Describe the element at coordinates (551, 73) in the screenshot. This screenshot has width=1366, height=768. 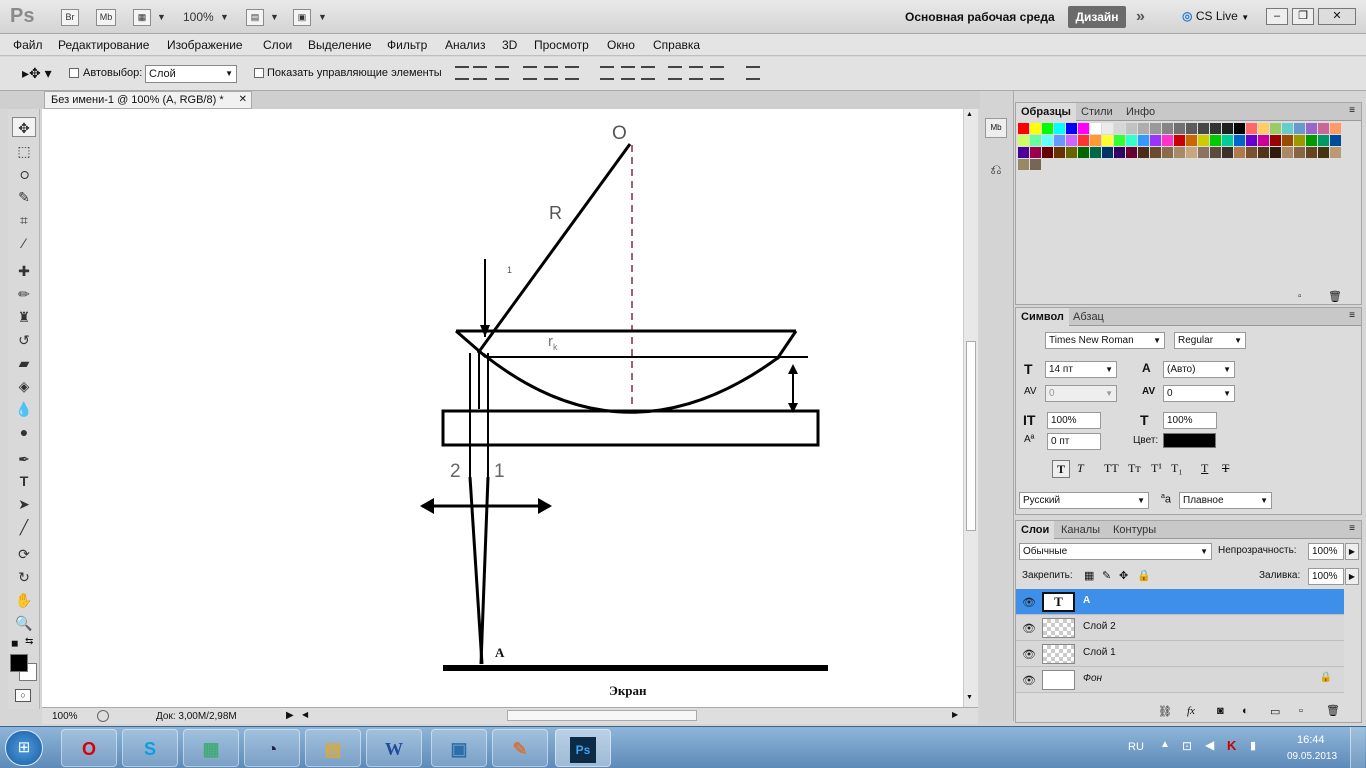
I see `align-hcenter-icon` at that location.